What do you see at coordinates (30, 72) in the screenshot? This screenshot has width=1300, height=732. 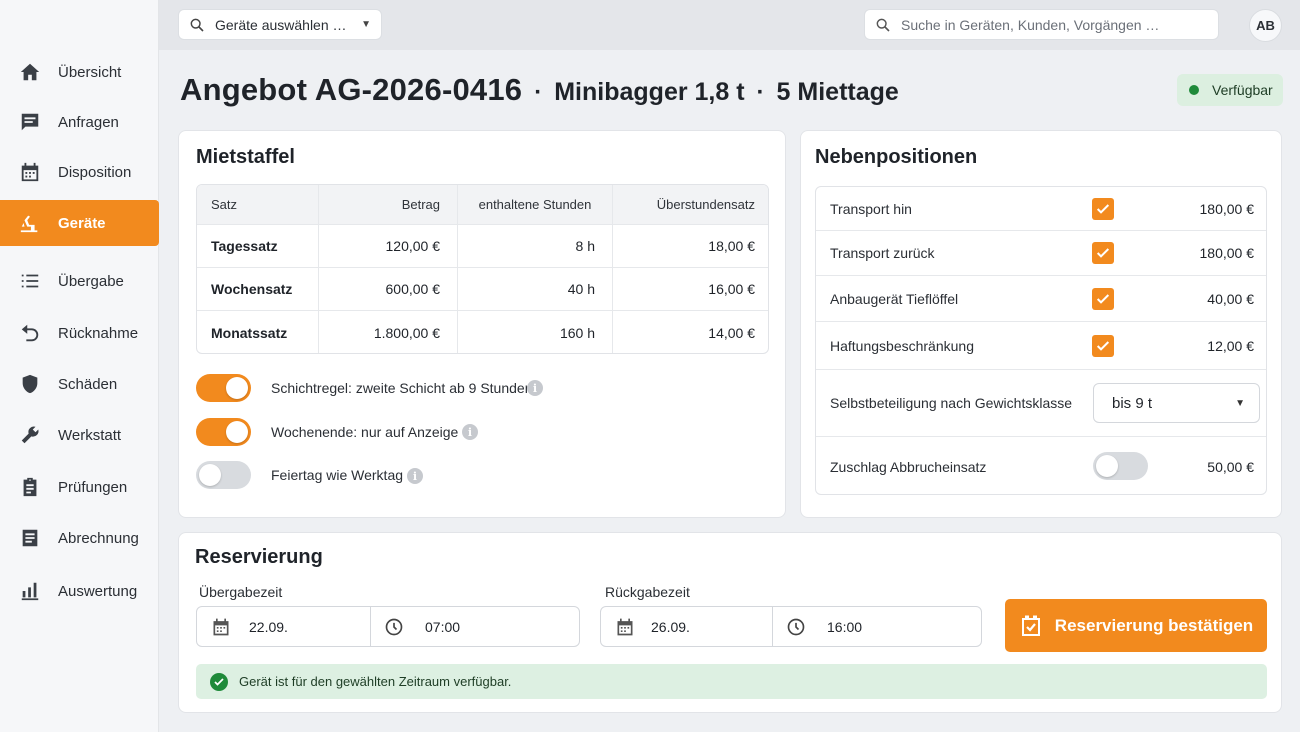 I see `home-icon` at bounding box center [30, 72].